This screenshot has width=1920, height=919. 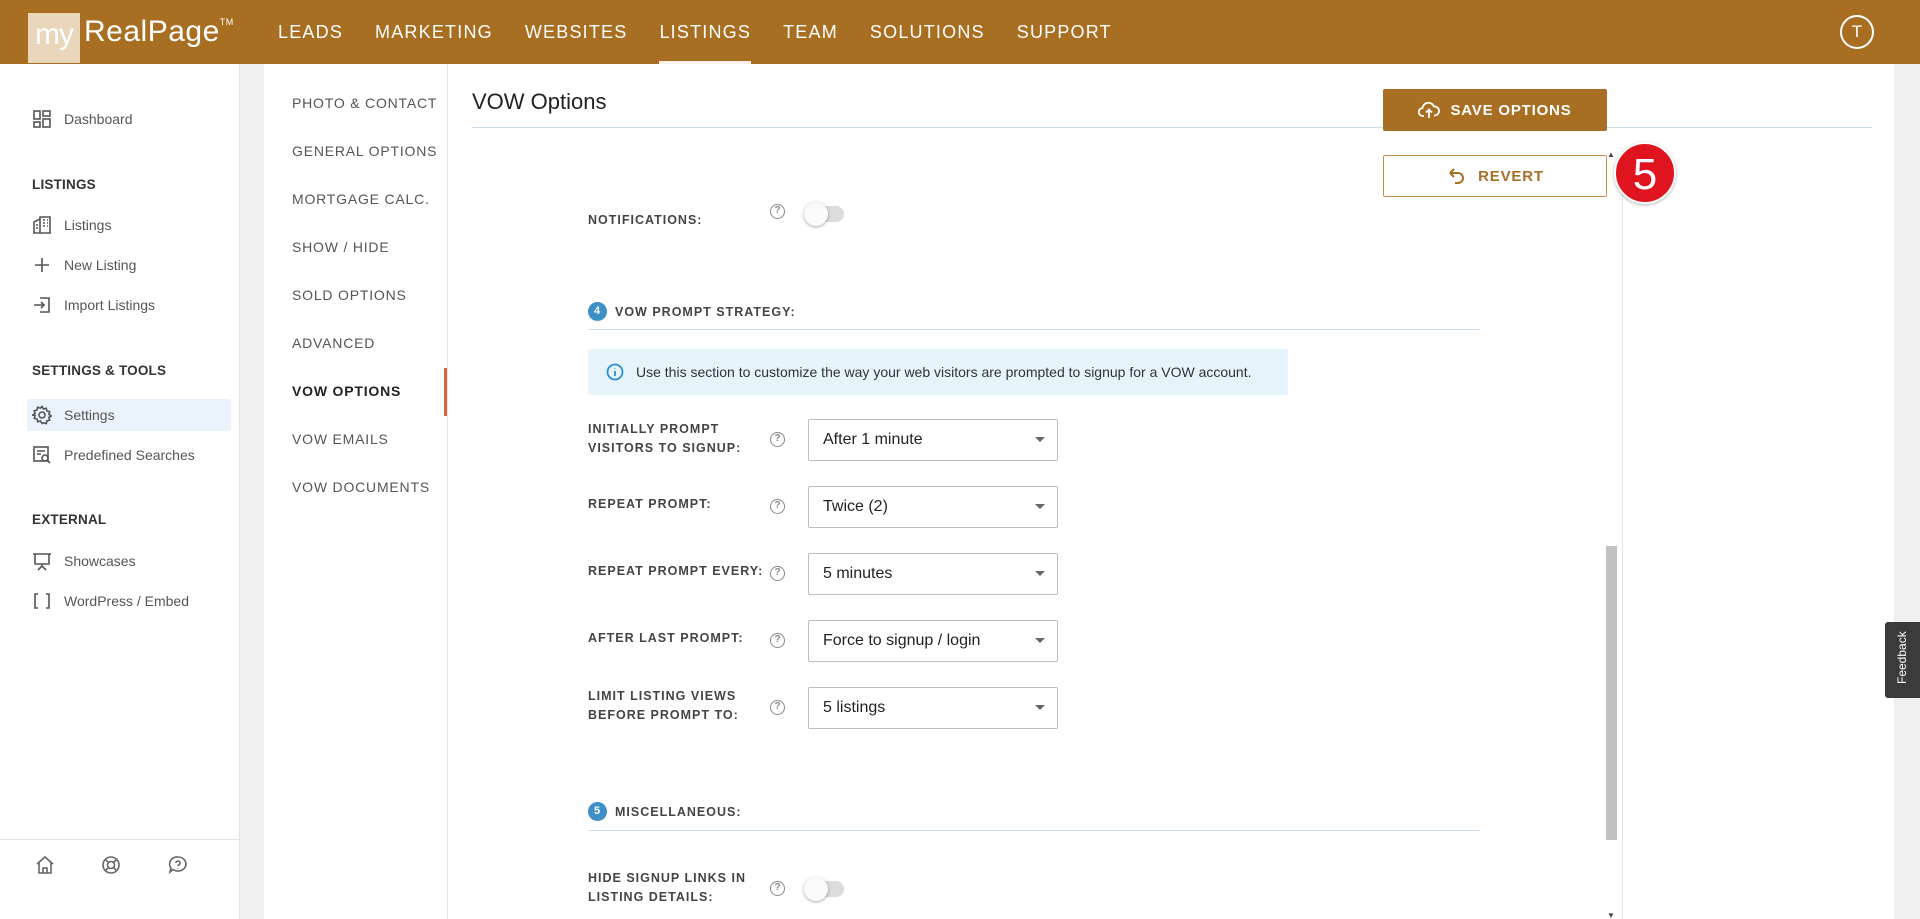 I want to click on sidebar-heading-listings: LISTINGS, so click(x=64, y=184).